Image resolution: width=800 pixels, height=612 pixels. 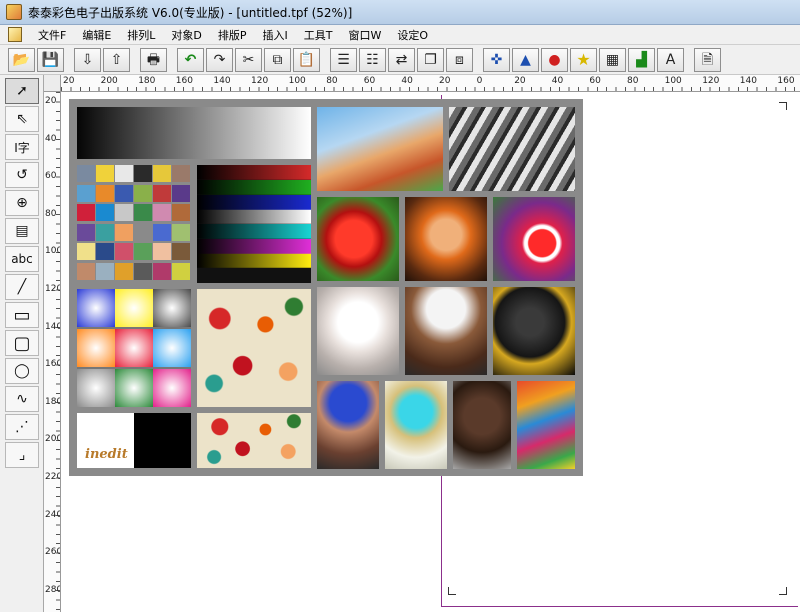 I want to click on paste-icon: 📋, so click(x=306, y=59).